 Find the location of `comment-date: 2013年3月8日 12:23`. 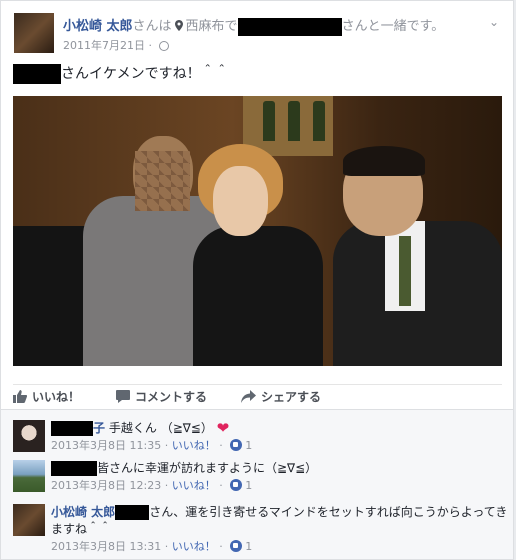

comment-date: 2013年3月8日 12:23 is located at coordinates (106, 485).